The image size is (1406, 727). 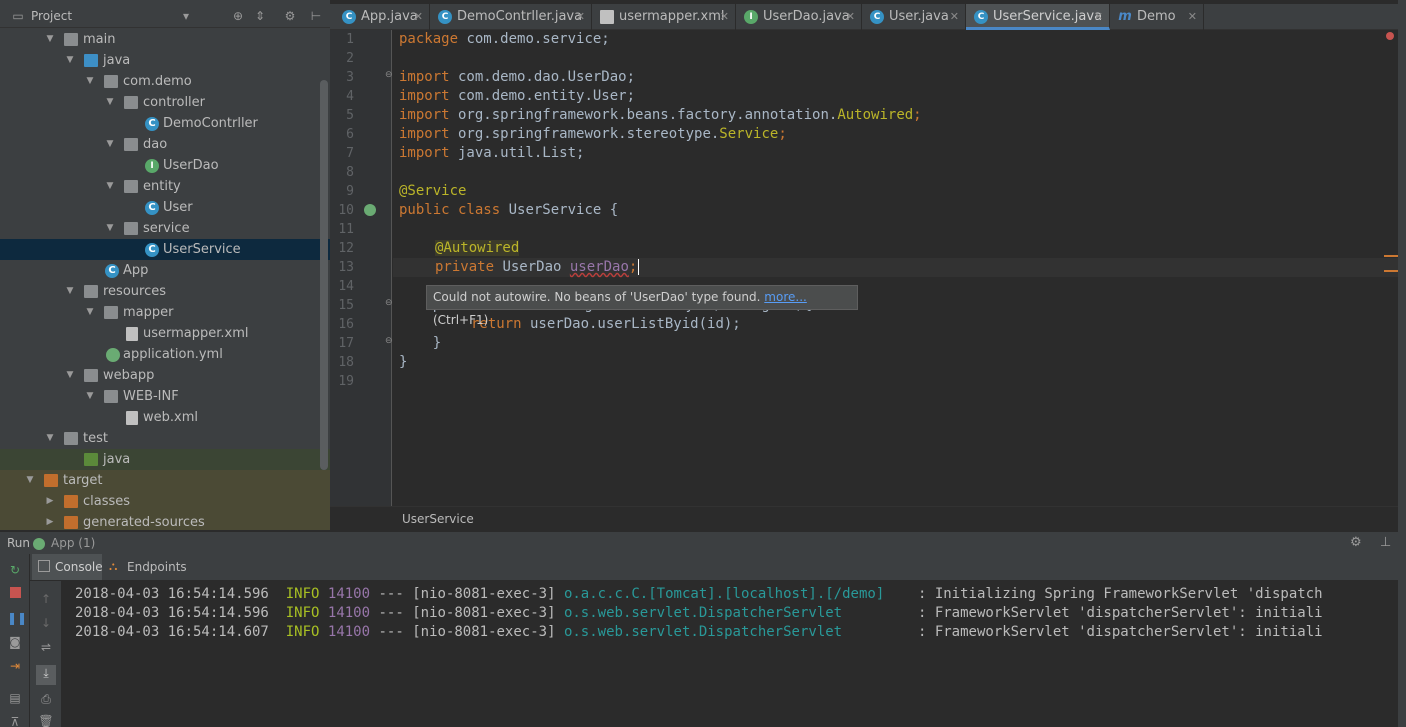 I want to click on tree-item-resources: ▼ resources, so click(x=165, y=291).